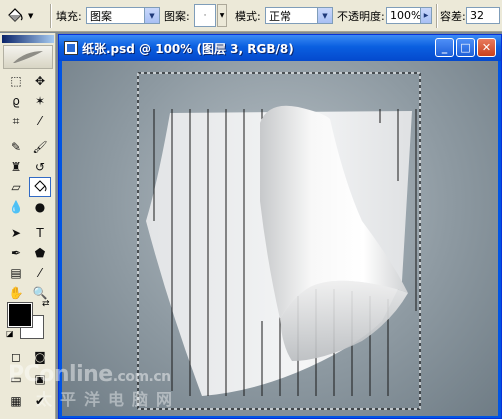 Image resolution: width=502 pixels, height=419 pixels. I want to click on dodge-tool-icon: ●, so click(40, 207).